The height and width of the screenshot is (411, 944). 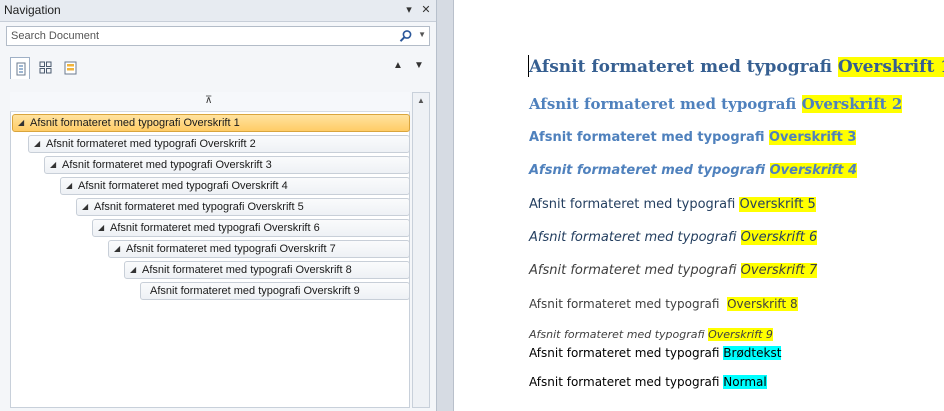 What do you see at coordinates (852, 104) in the screenshot?
I see `style-name-highlight: Overskrift 2` at bounding box center [852, 104].